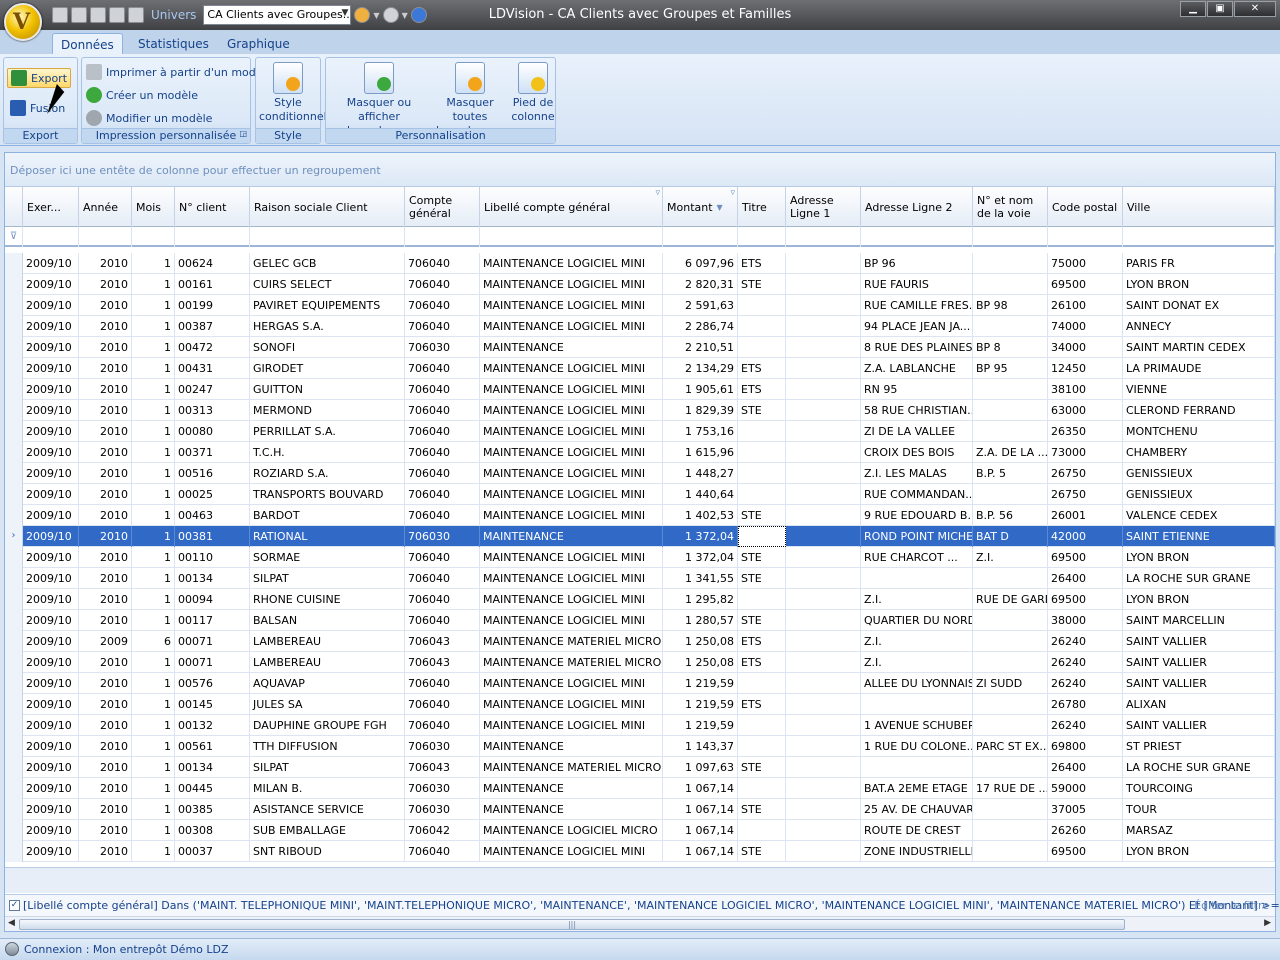 This screenshot has width=1280, height=960. I want to click on table-cell: RN 95, so click(917, 389).